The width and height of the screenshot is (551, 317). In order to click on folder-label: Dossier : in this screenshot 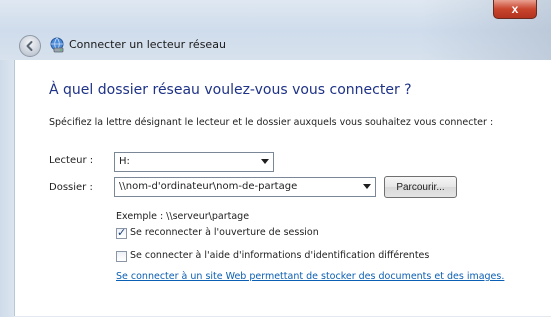, I will do `click(71, 187)`.